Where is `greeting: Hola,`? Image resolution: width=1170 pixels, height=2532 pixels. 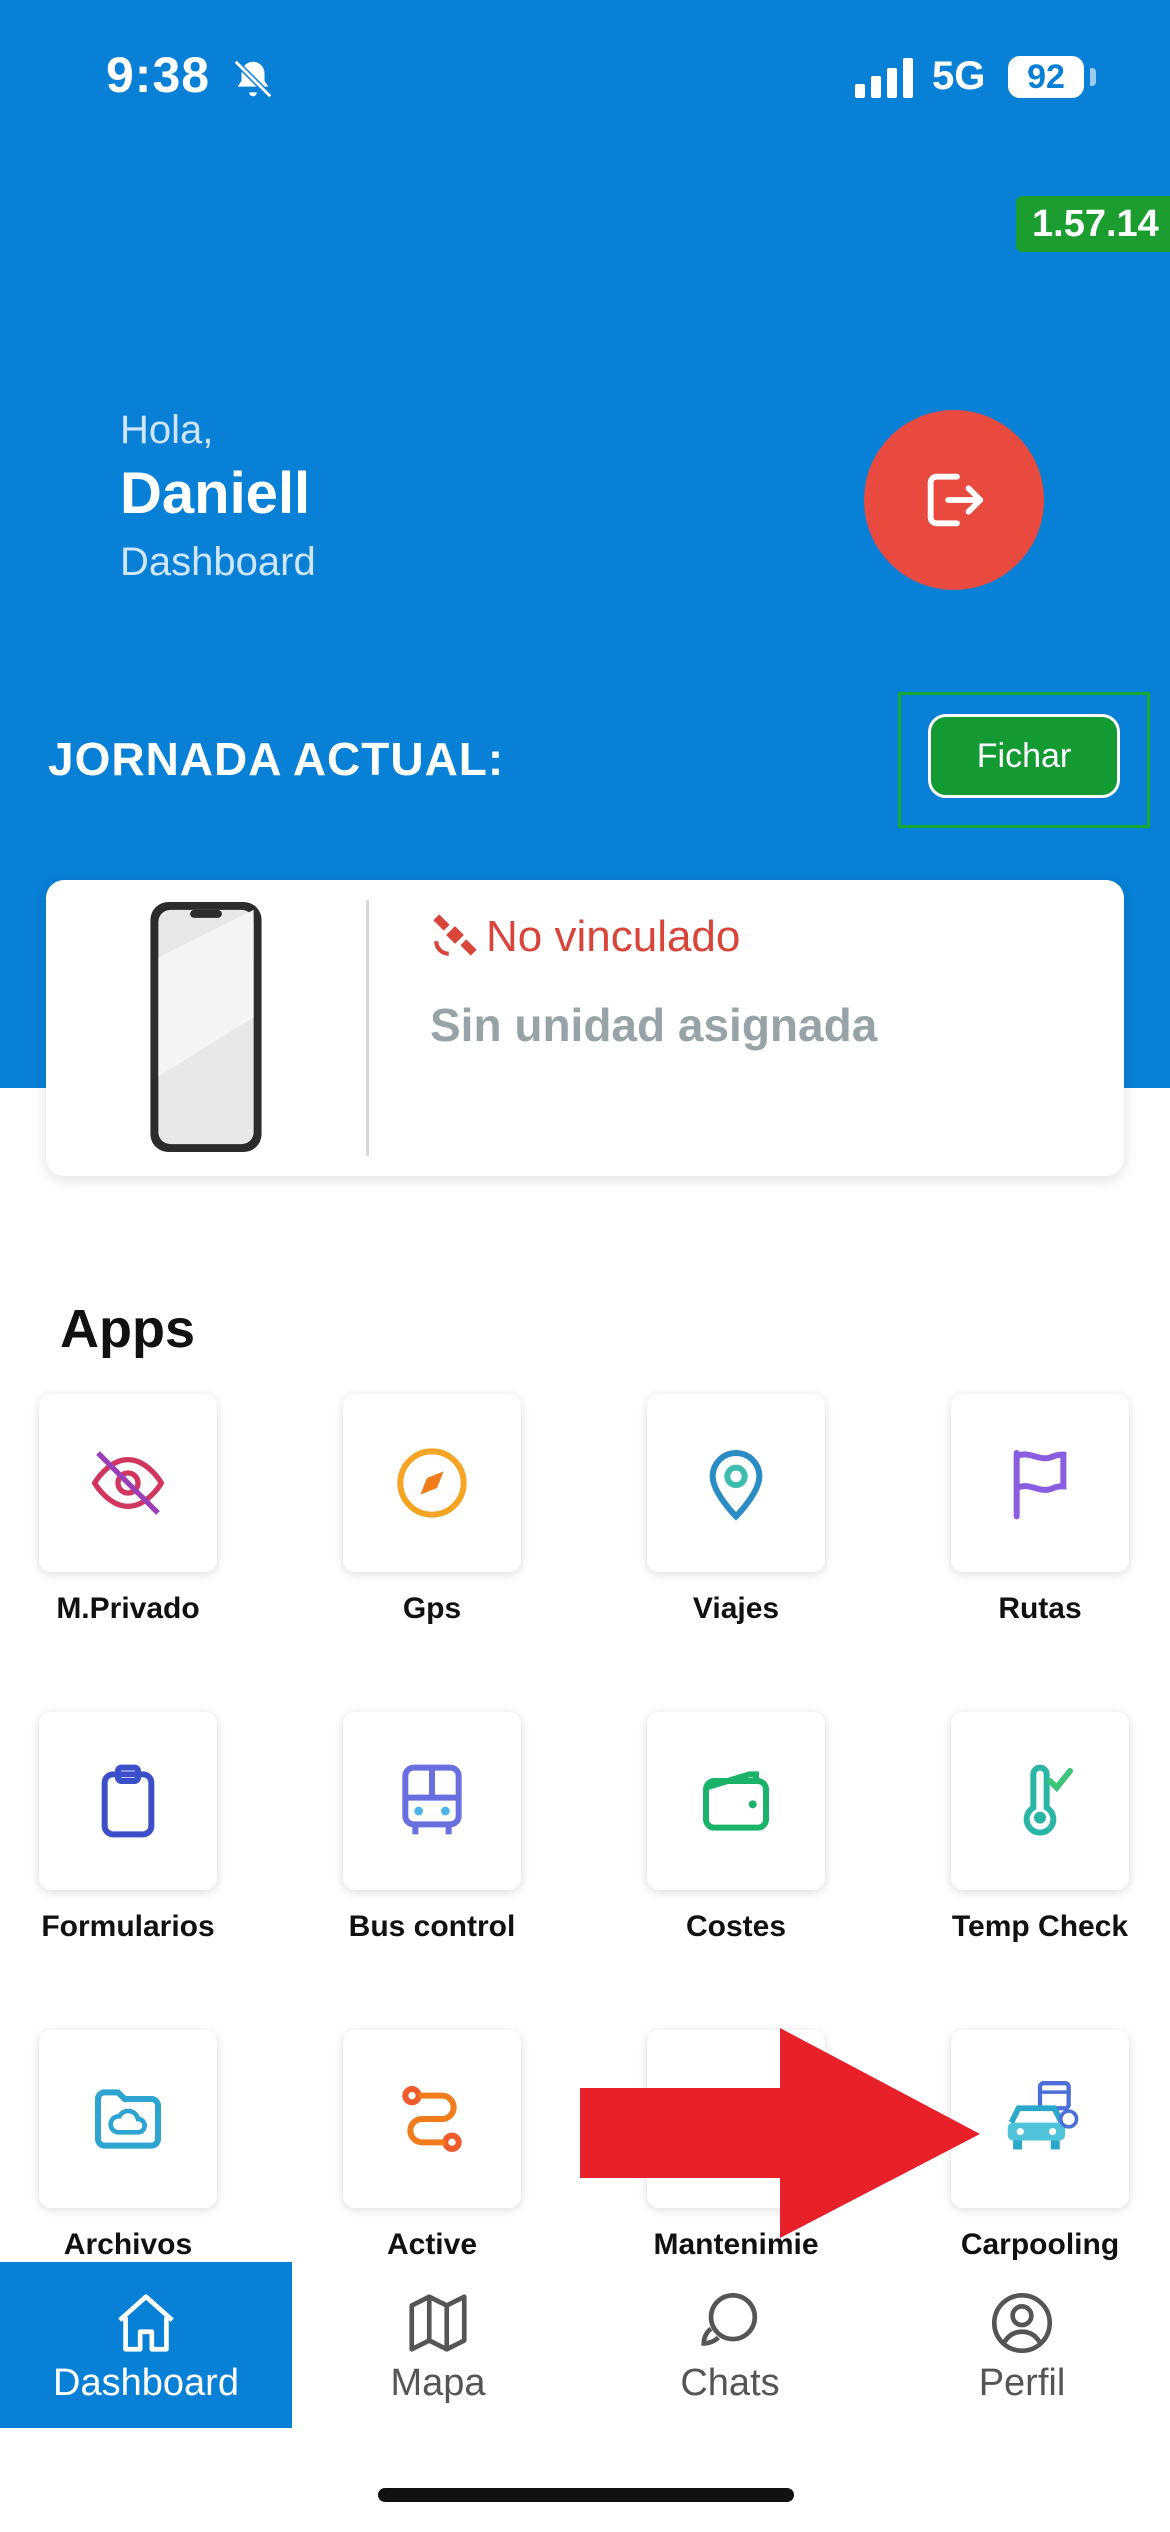
greeting: Hola, is located at coordinates (167, 430).